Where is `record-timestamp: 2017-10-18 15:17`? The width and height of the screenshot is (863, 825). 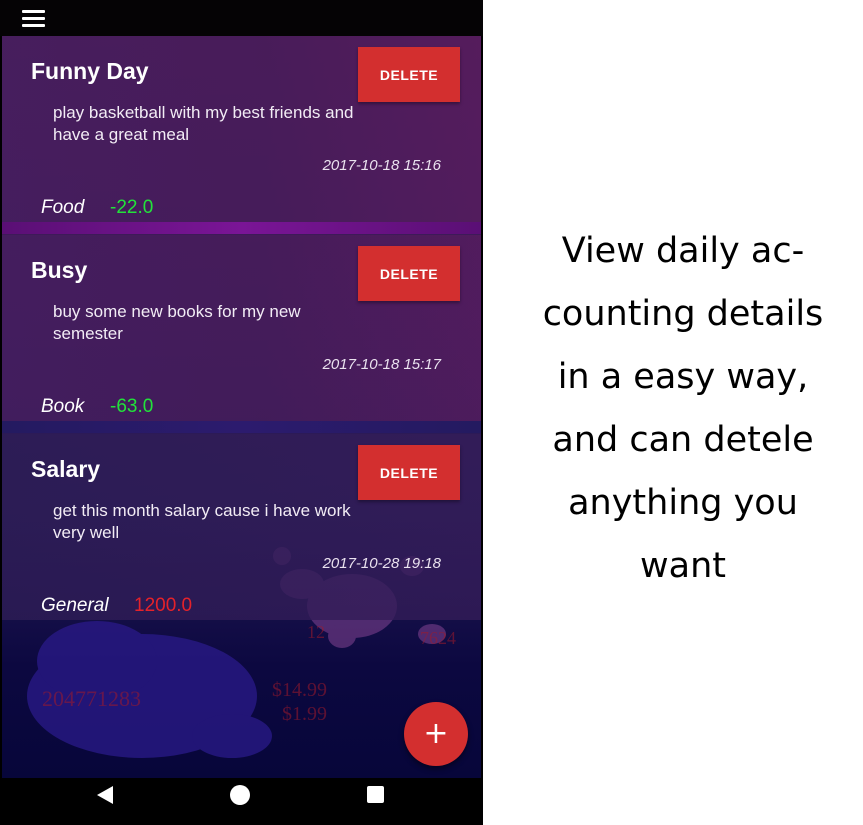
record-timestamp: 2017-10-18 15:17 is located at coordinates (381, 364).